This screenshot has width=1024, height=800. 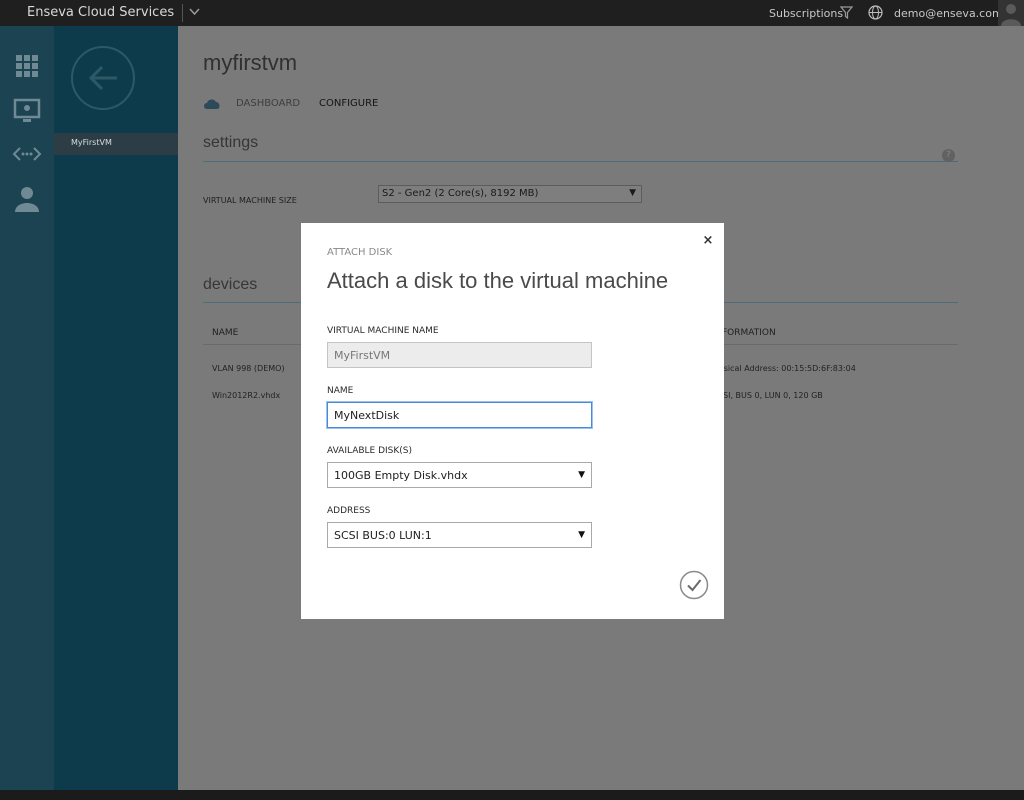 What do you see at coordinates (250, 62) in the screenshot?
I see `page-title: myfirstvm` at bounding box center [250, 62].